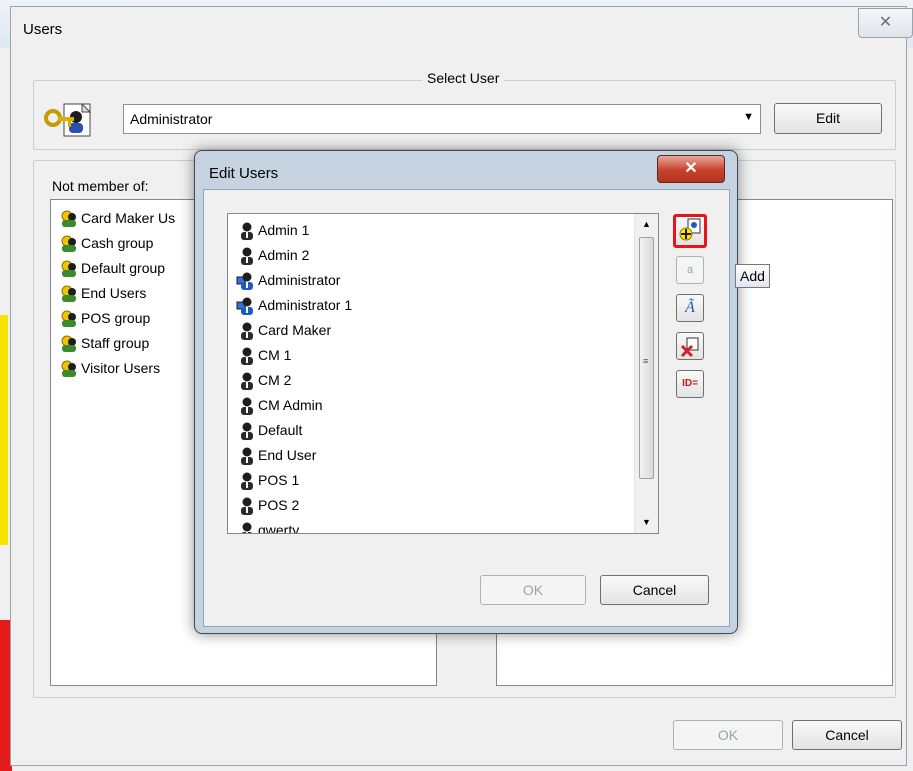 The height and width of the screenshot is (771, 913). What do you see at coordinates (447, 405) in the screenshot?
I see `user-list-item: CM Admin` at bounding box center [447, 405].